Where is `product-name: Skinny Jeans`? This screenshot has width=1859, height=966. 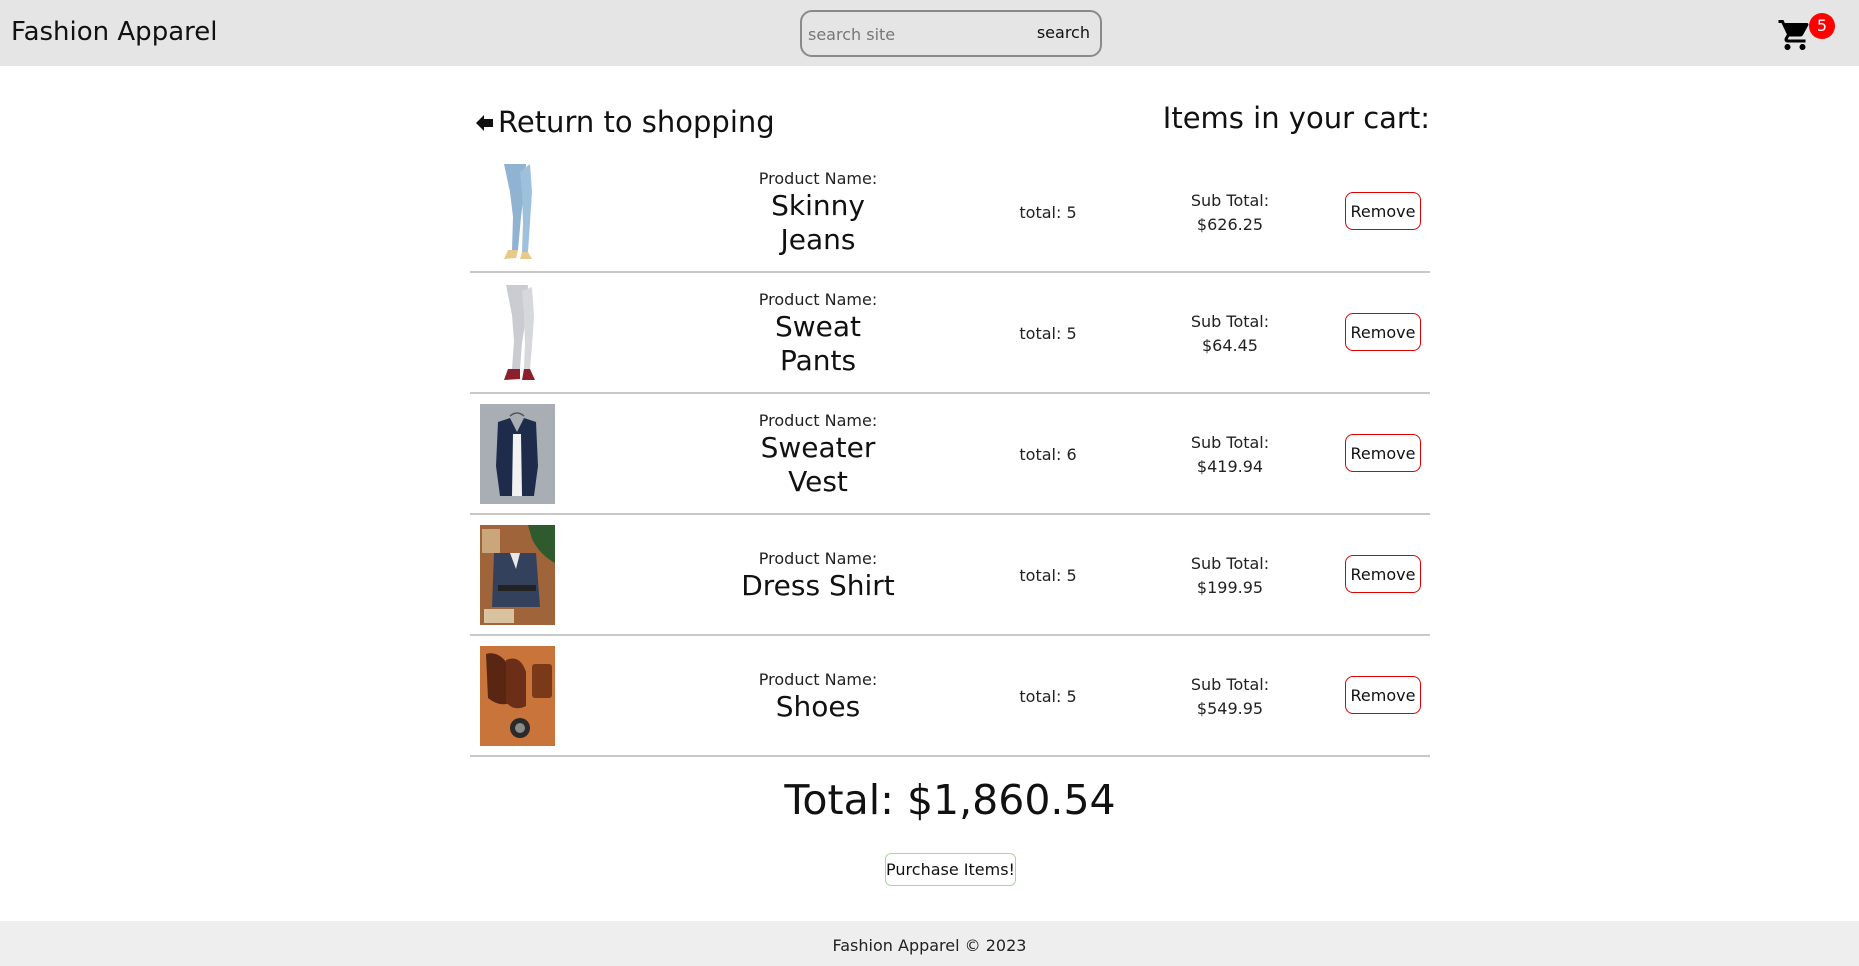 product-name: Skinny Jeans is located at coordinates (818, 222).